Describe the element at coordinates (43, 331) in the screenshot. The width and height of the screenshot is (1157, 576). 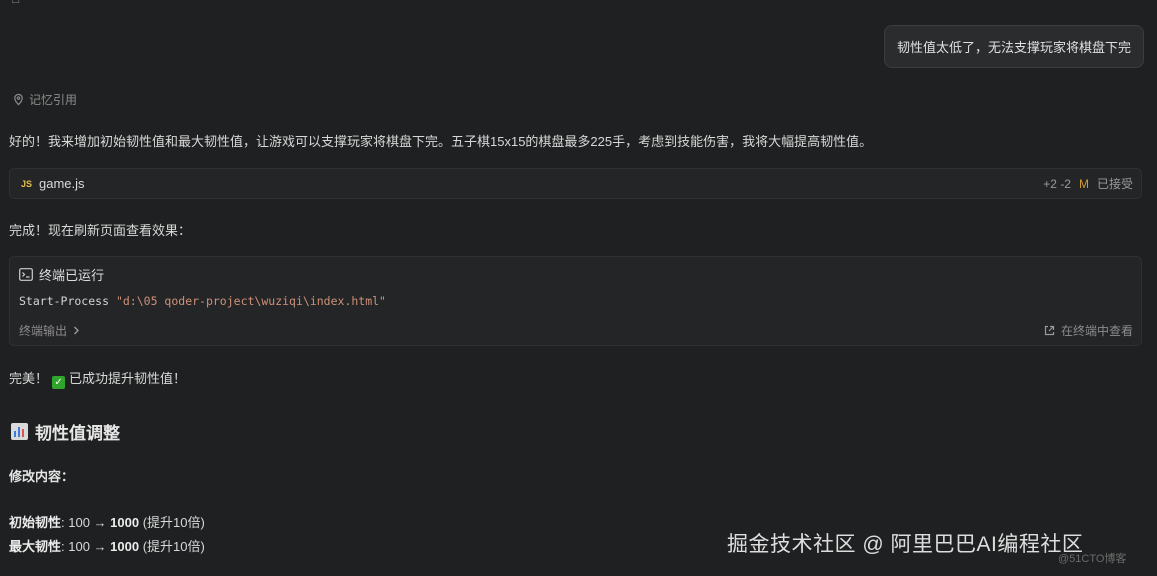
I see `terminal-output-label: 终端输出` at that location.